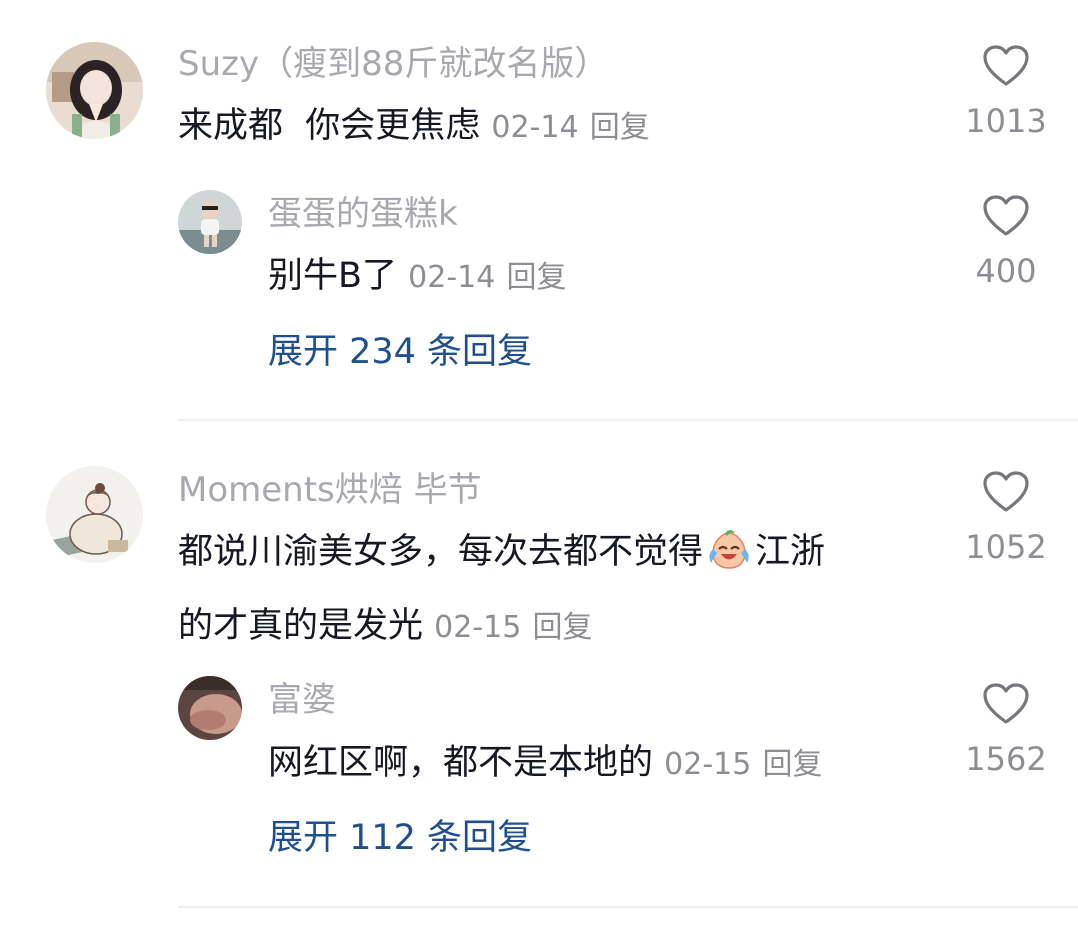 Image resolution: width=1078 pixels, height=926 pixels. Describe the element at coordinates (1006, 121) in the screenshot. I see `like-count: 1013` at that location.